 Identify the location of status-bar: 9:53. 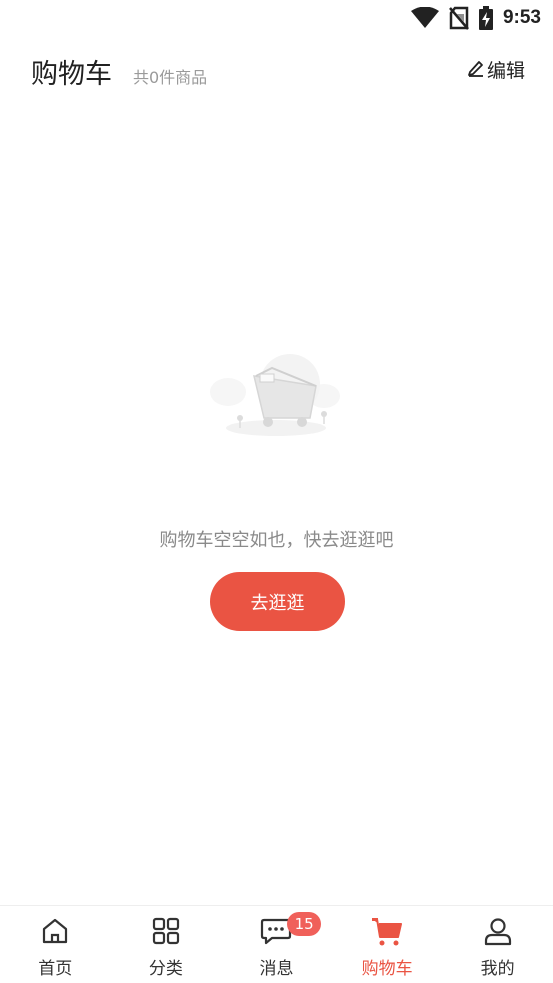
(276, 18).